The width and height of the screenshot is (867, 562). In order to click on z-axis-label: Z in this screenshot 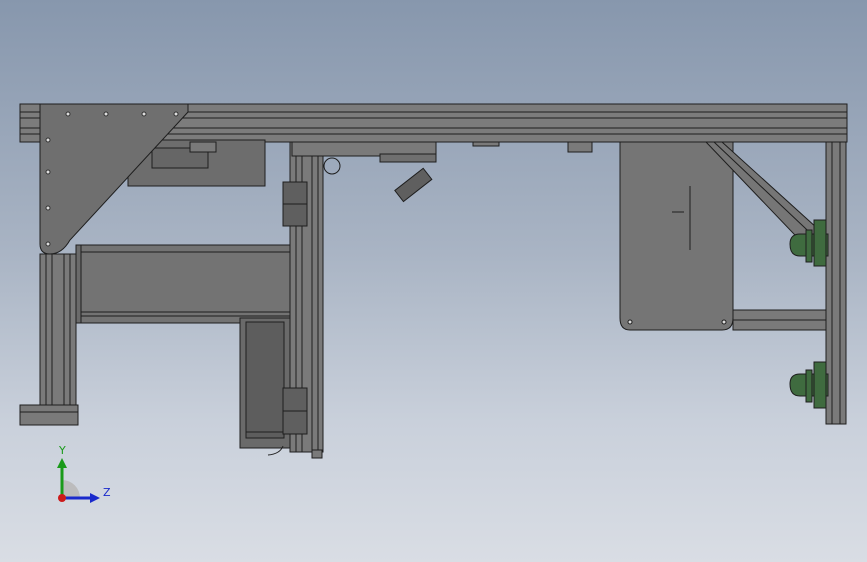, I will do `click(107, 492)`.